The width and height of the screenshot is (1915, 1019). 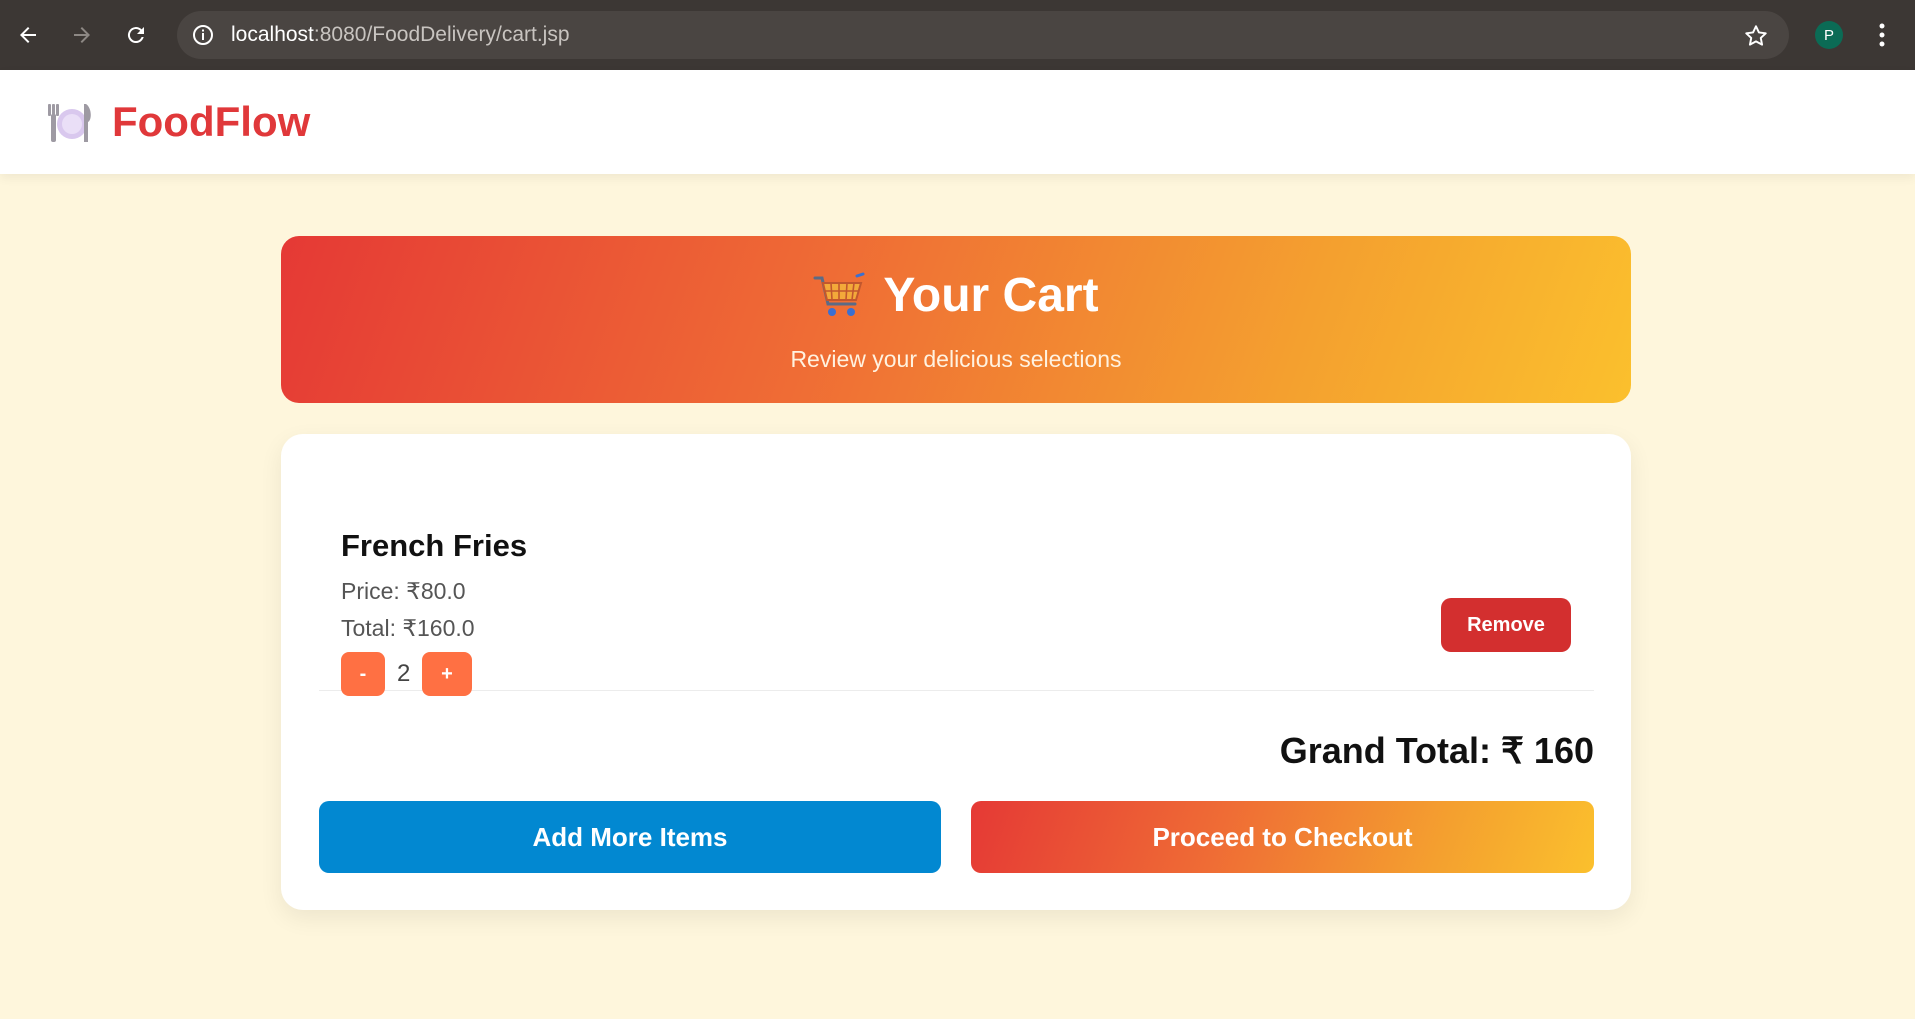 What do you see at coordinates (957, 122) in the screenshot?
I see `site-header: FoodFlow` at bounding box center [957, 122].